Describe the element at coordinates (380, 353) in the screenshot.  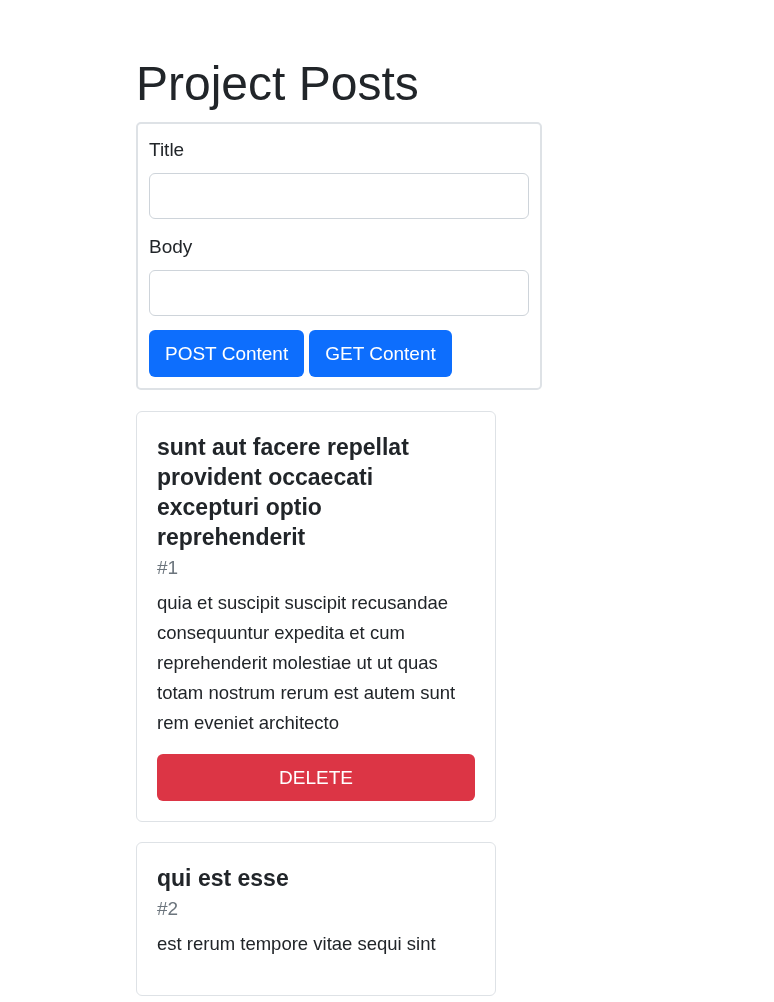
I see `action-button: GET Content` at that location.